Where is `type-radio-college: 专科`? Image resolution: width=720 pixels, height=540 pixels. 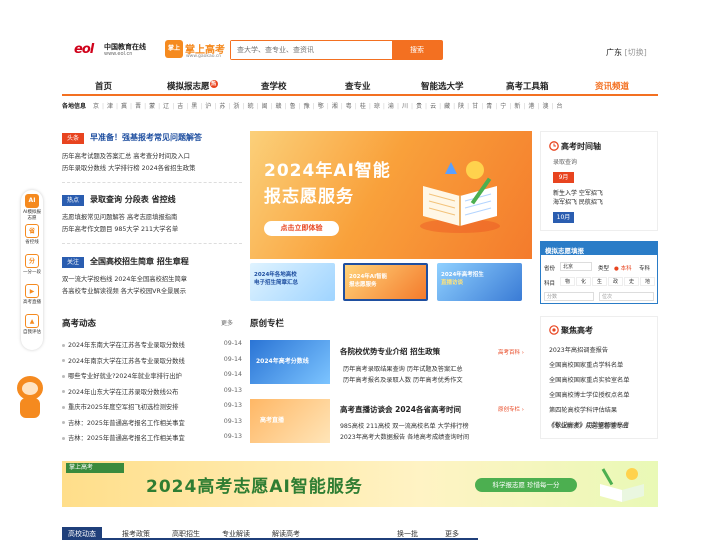 type-radio-college: 专科 is located at coordinates (644, 268).